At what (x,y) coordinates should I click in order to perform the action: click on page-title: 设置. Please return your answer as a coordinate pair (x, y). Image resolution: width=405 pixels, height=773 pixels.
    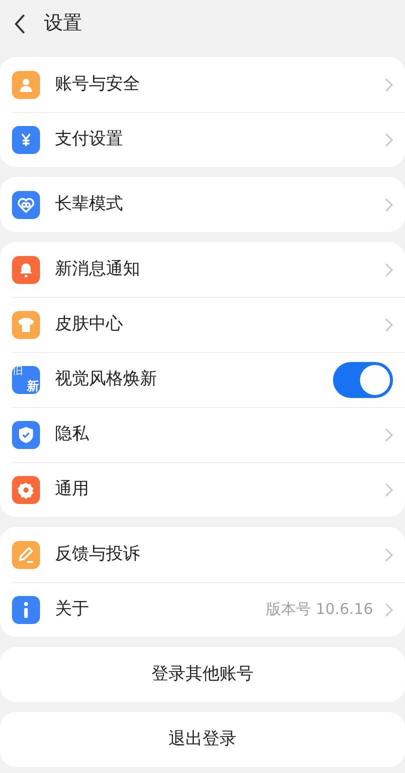
    Looking at the image, I should click on (63, 23).